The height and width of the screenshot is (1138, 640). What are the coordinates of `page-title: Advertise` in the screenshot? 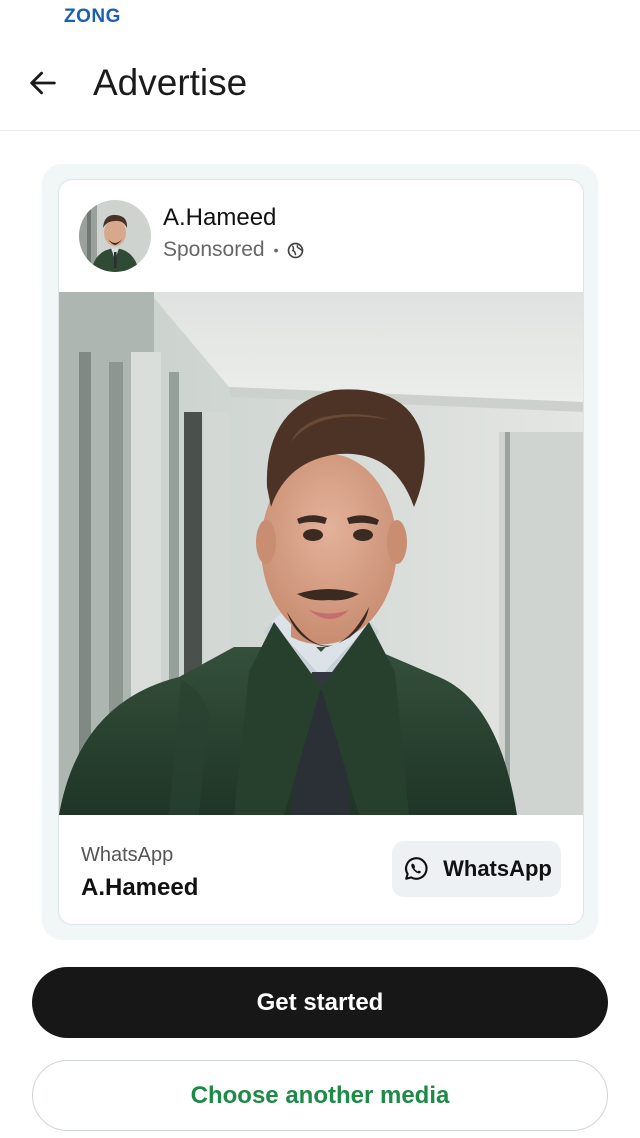 It's located at (170, 82).